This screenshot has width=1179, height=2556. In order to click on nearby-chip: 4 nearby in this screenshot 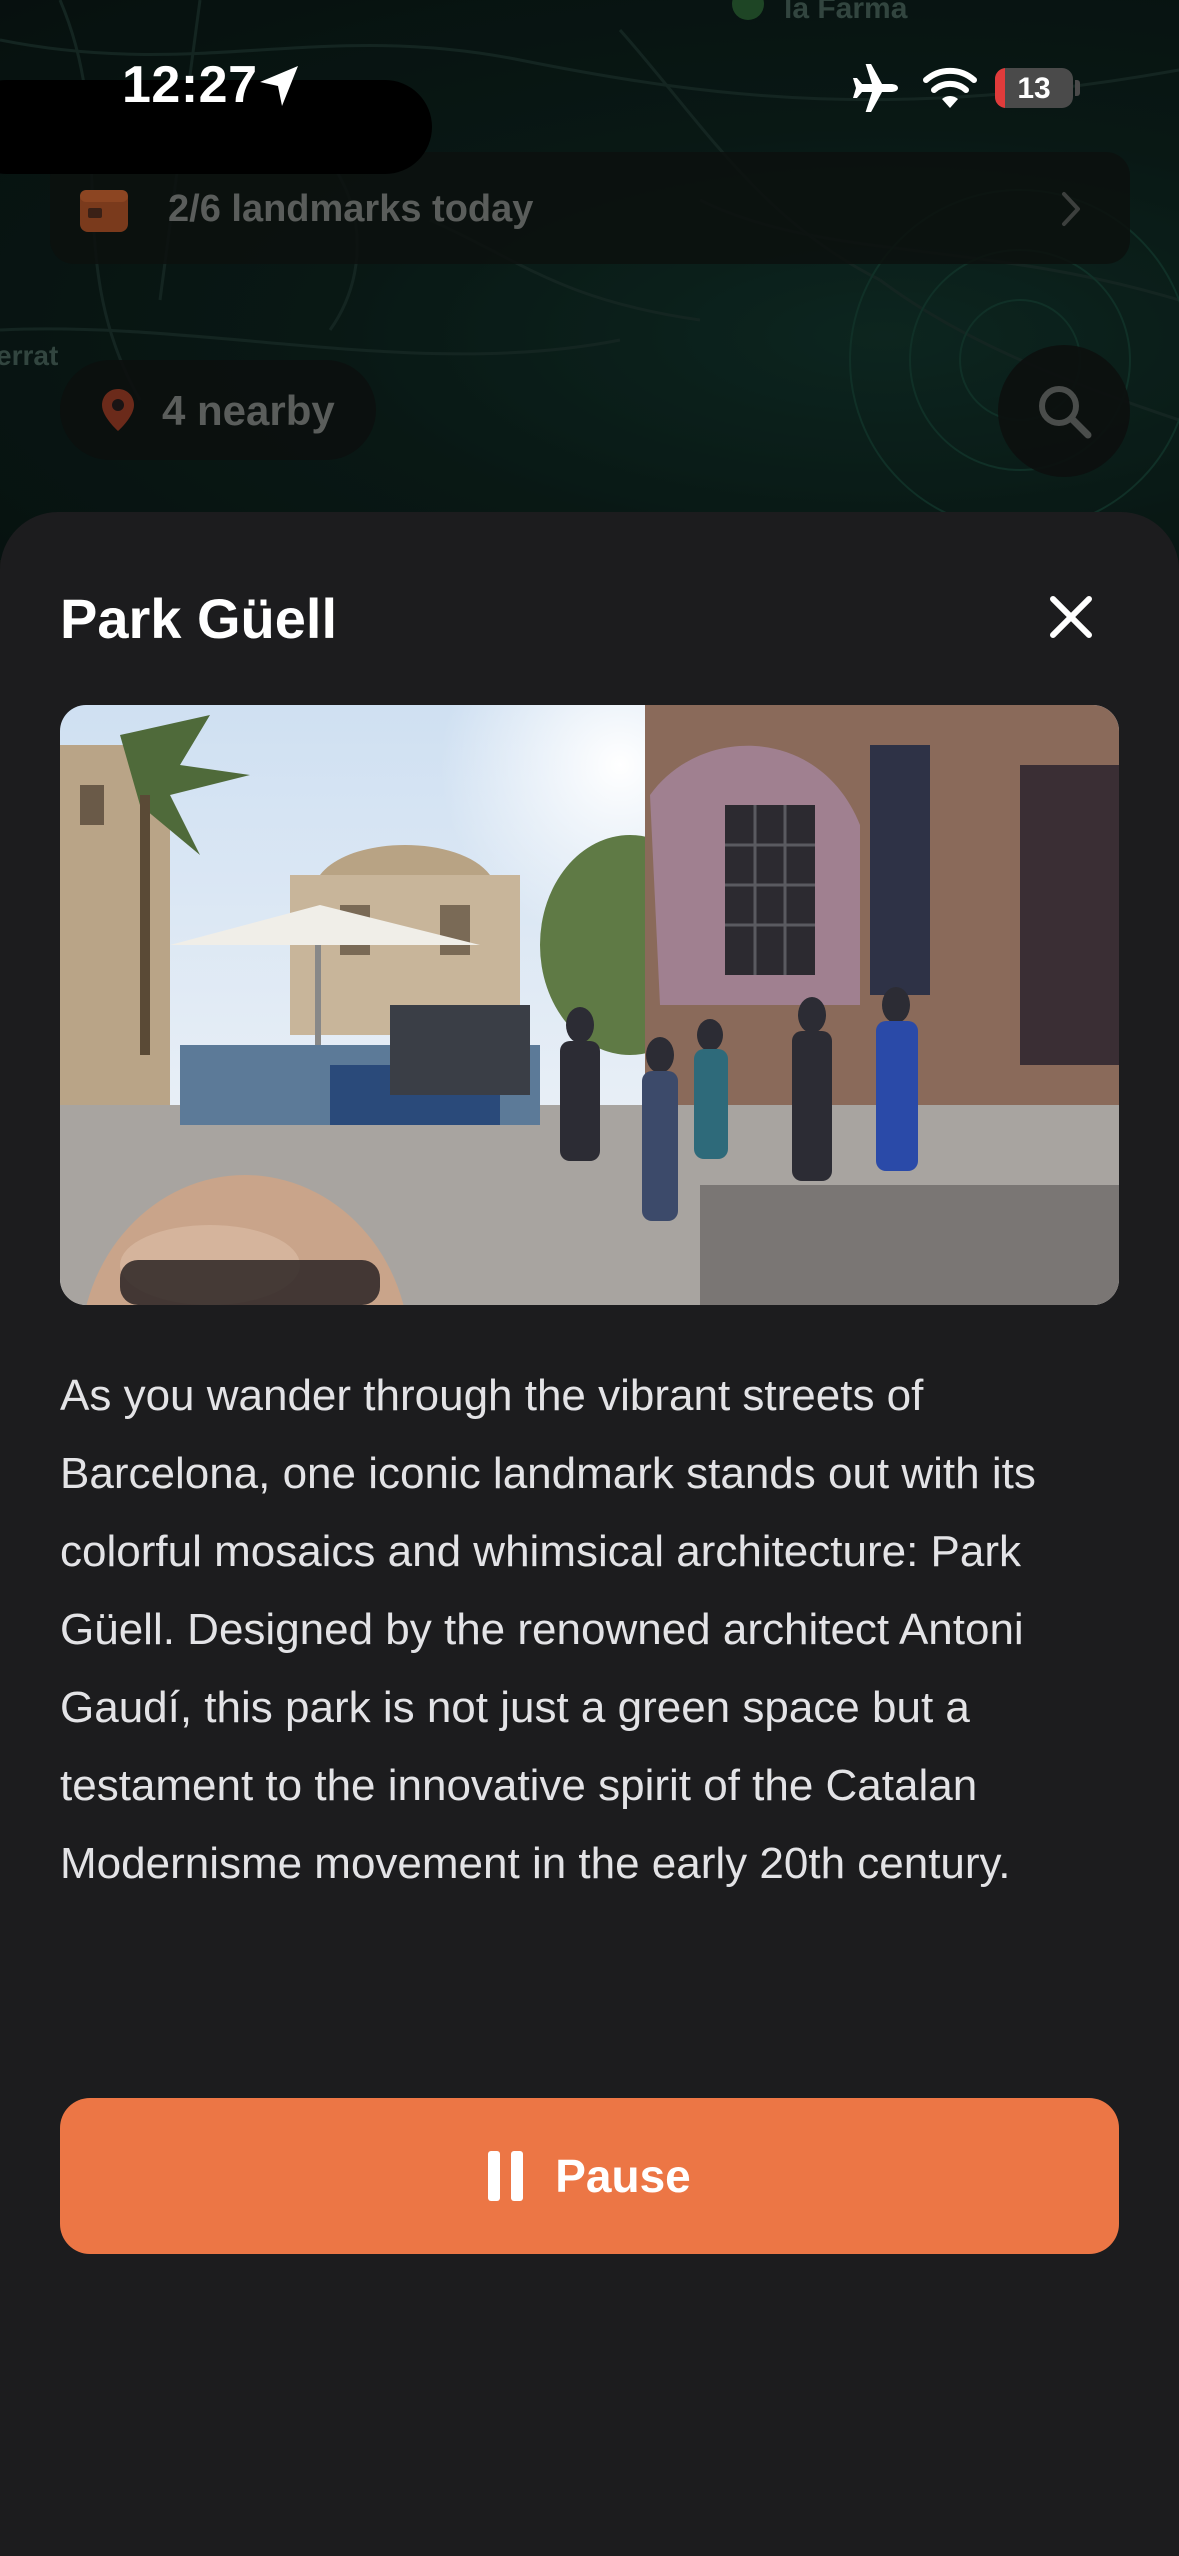, I will do `click(218, 410)`.